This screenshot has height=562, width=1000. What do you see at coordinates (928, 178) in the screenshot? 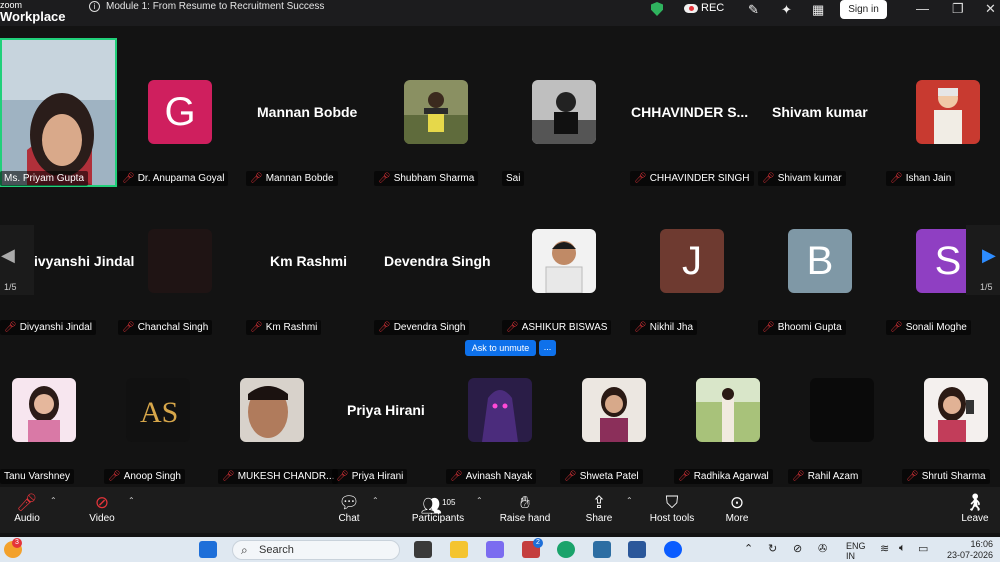
I see `participant-name: Ishan Jain` at bounding box center [928, 178].